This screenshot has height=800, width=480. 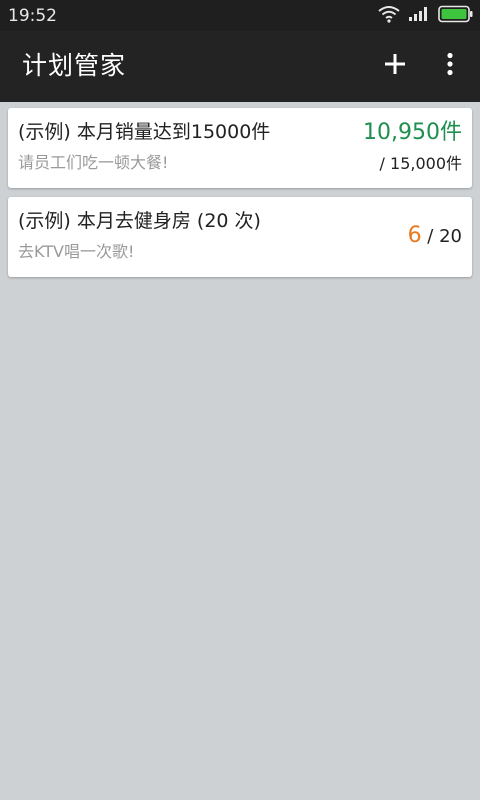 I want to click on plan-progress: 6 / 20, so click(x=435, y=236).